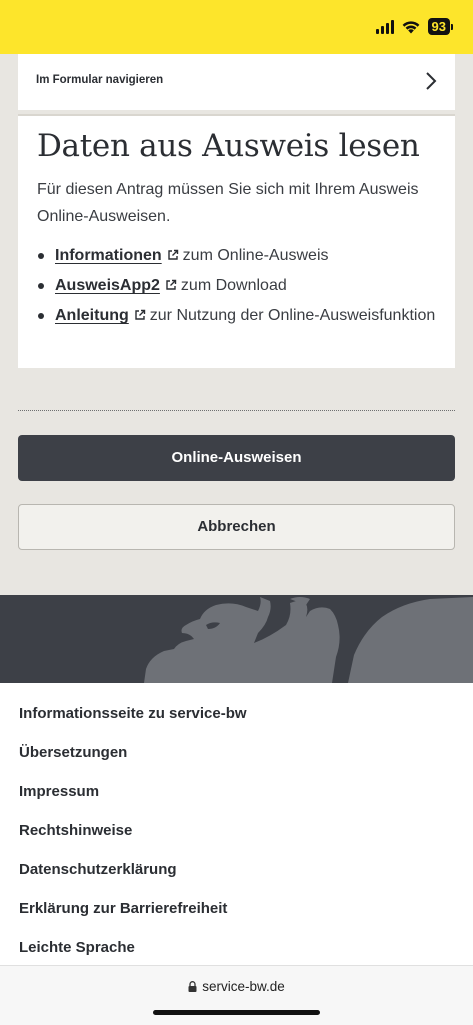 This screenshot has width=473, height=1025. Describe the element at coordinates (133, 713) in the screenshot. I see `footer-link-informationsseite: Informationsseite zu service-bw` at that location.